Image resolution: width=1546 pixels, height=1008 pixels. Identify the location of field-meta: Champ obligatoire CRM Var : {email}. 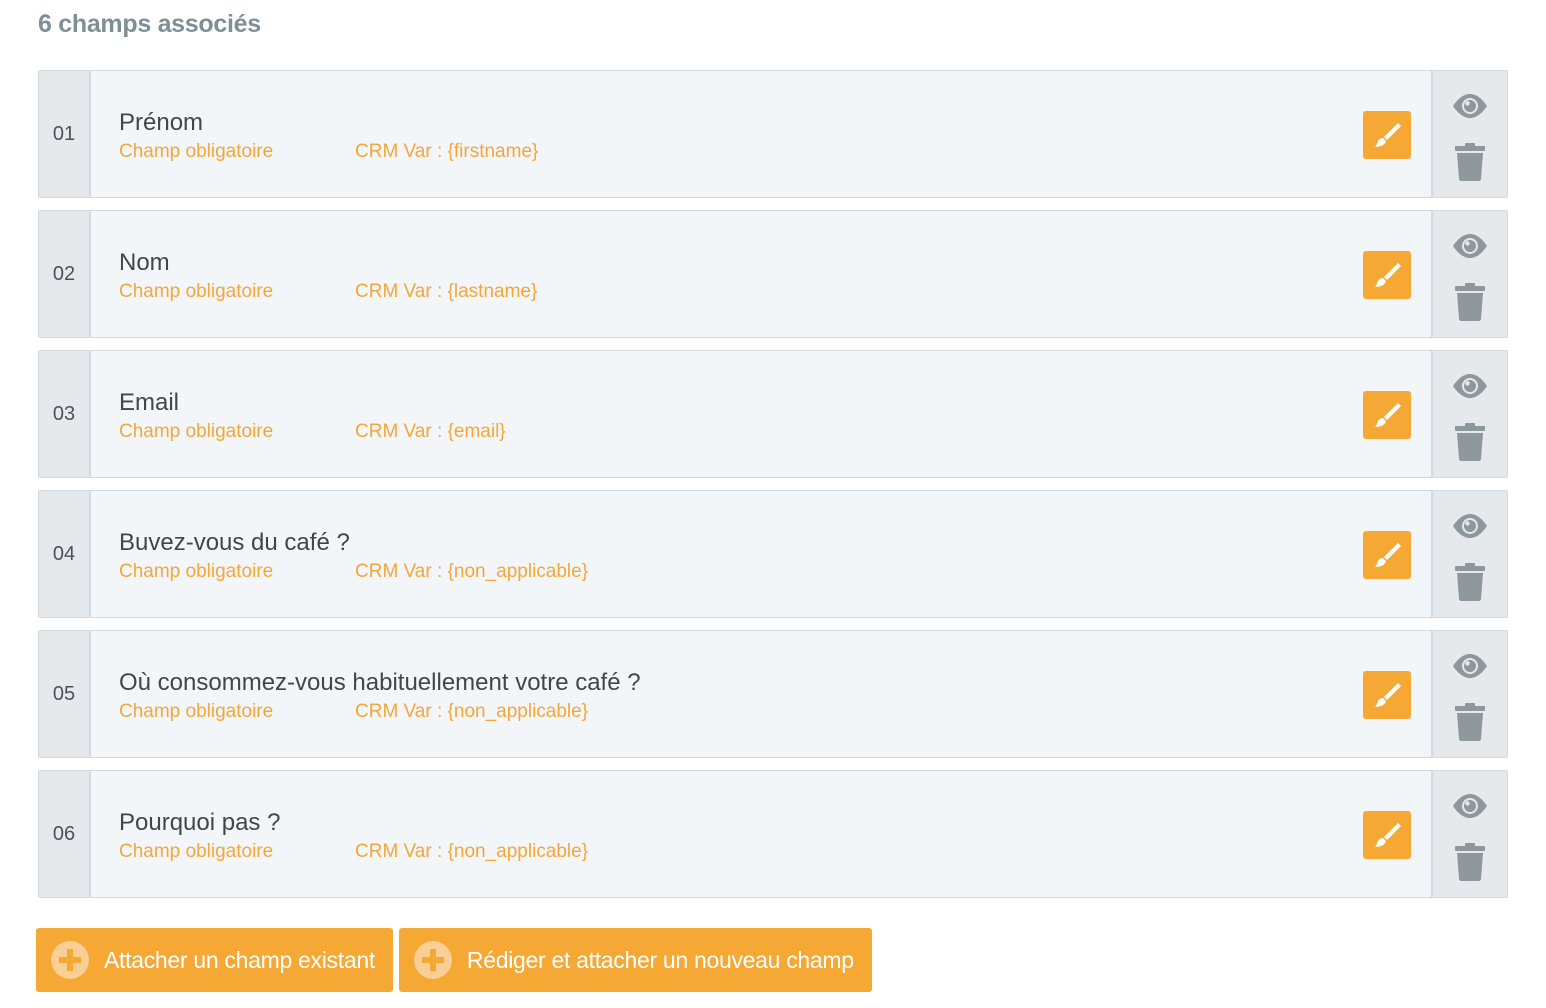
(312, 432).